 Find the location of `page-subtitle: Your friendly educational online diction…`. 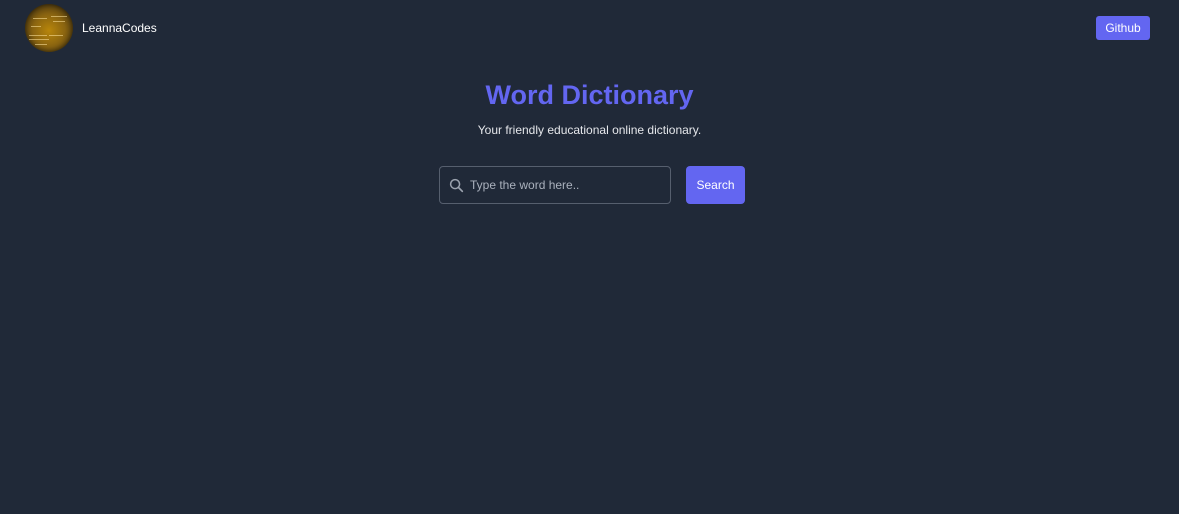

page-subtitle: Your friendly educational online diction… is located at coordinates (589, 130).